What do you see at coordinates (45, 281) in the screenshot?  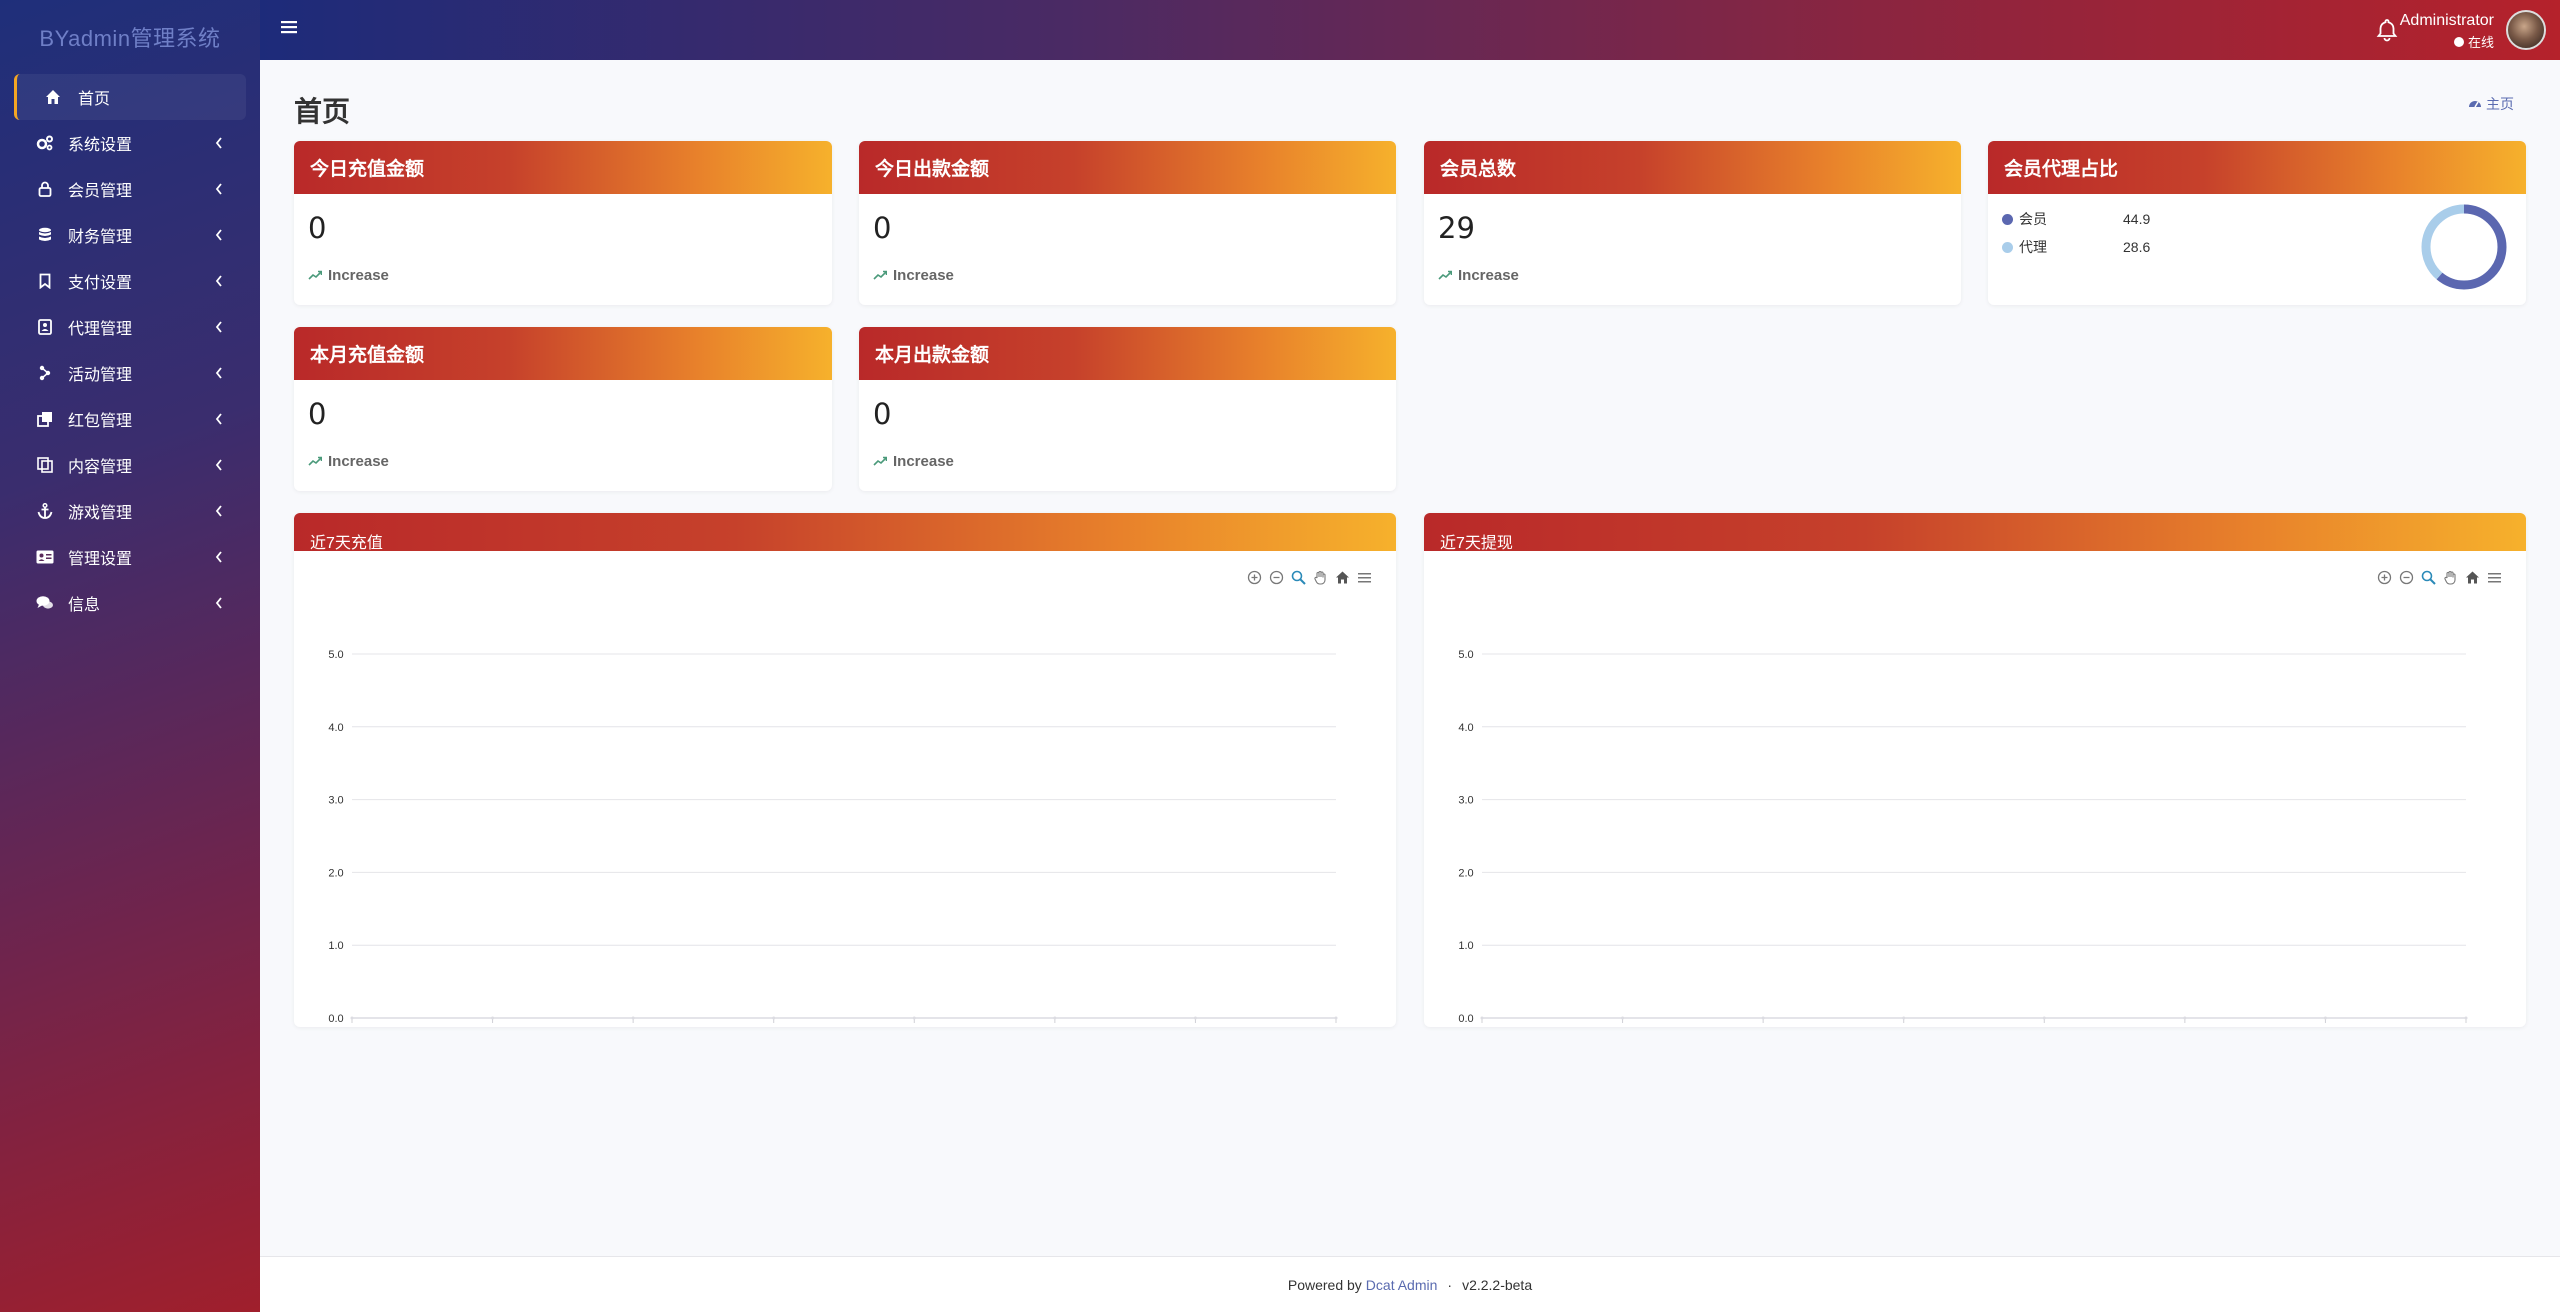 I see `bookmark-icon` at bounding box center [45, 281].